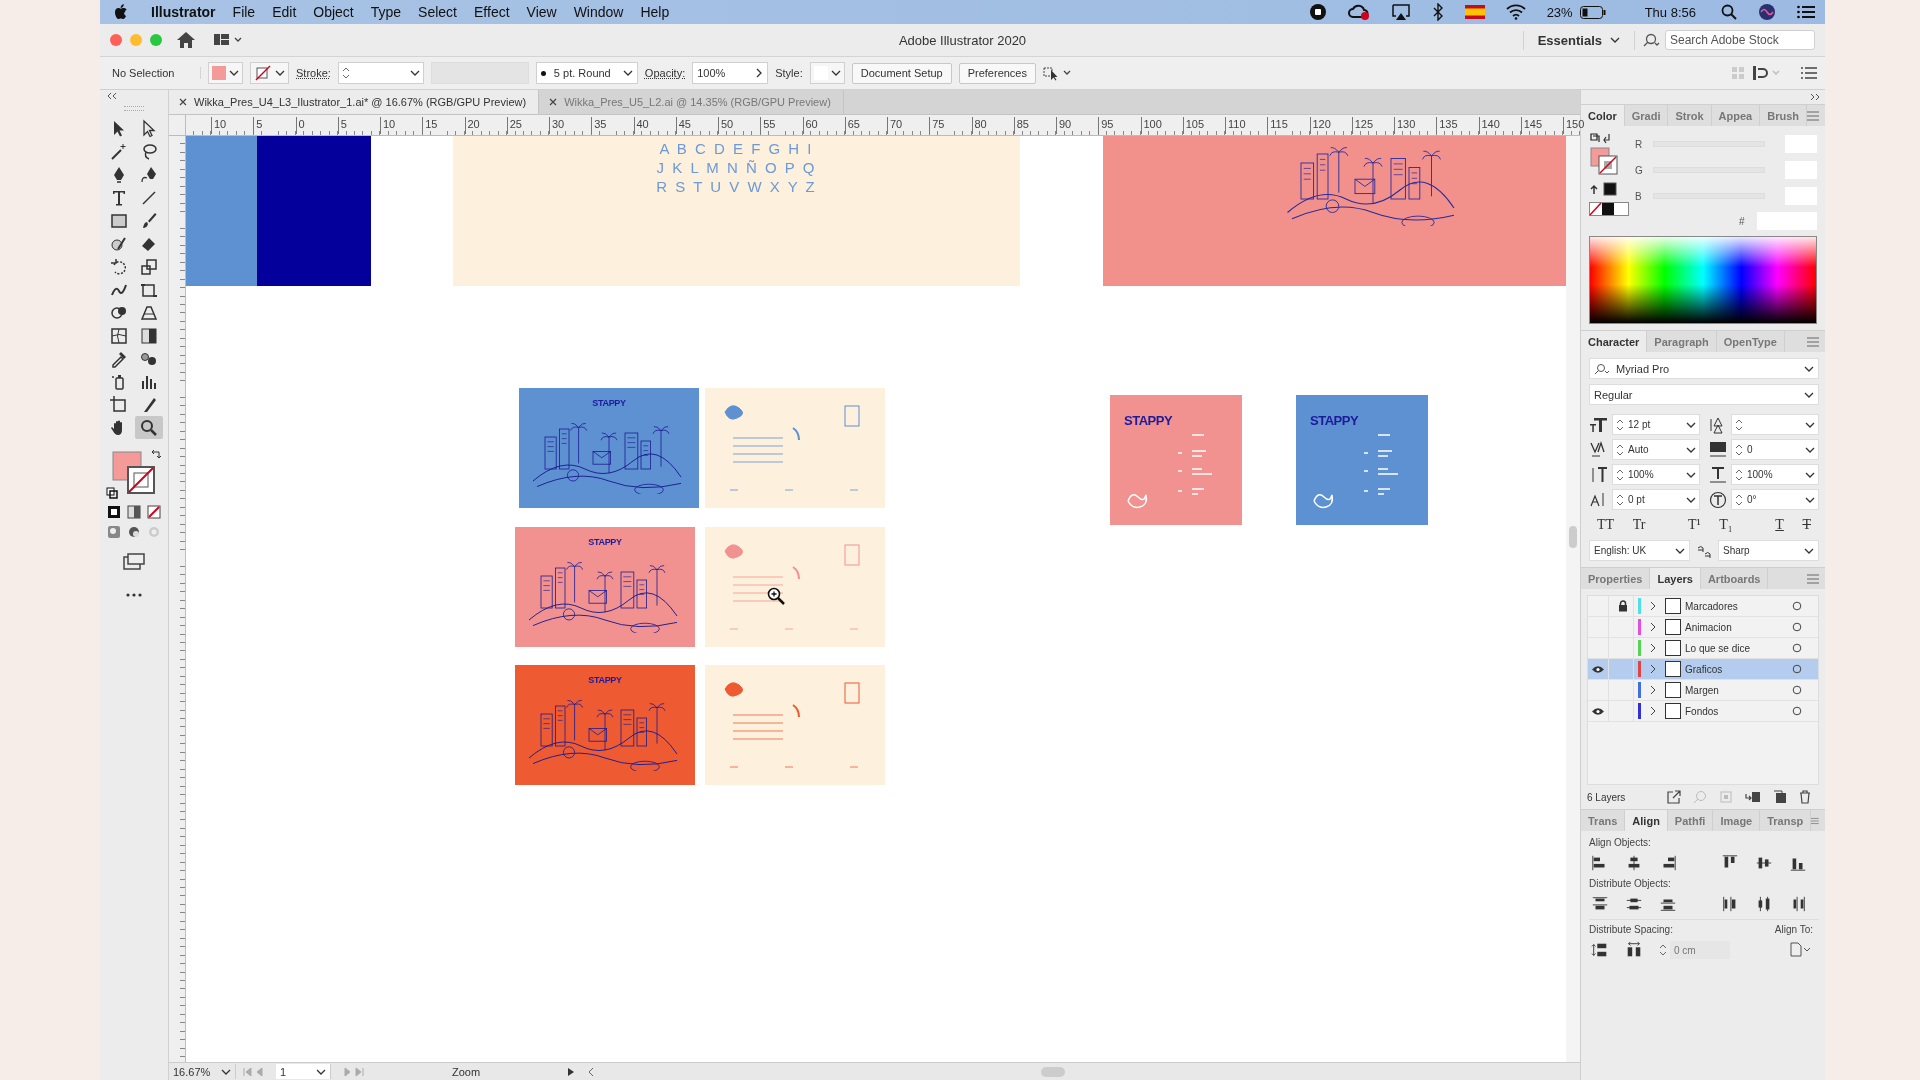  What do you see at coordinates (1639, 525) in the screenshot?
I see `type-style-button: Tr` at bounding box center [1639, 525].